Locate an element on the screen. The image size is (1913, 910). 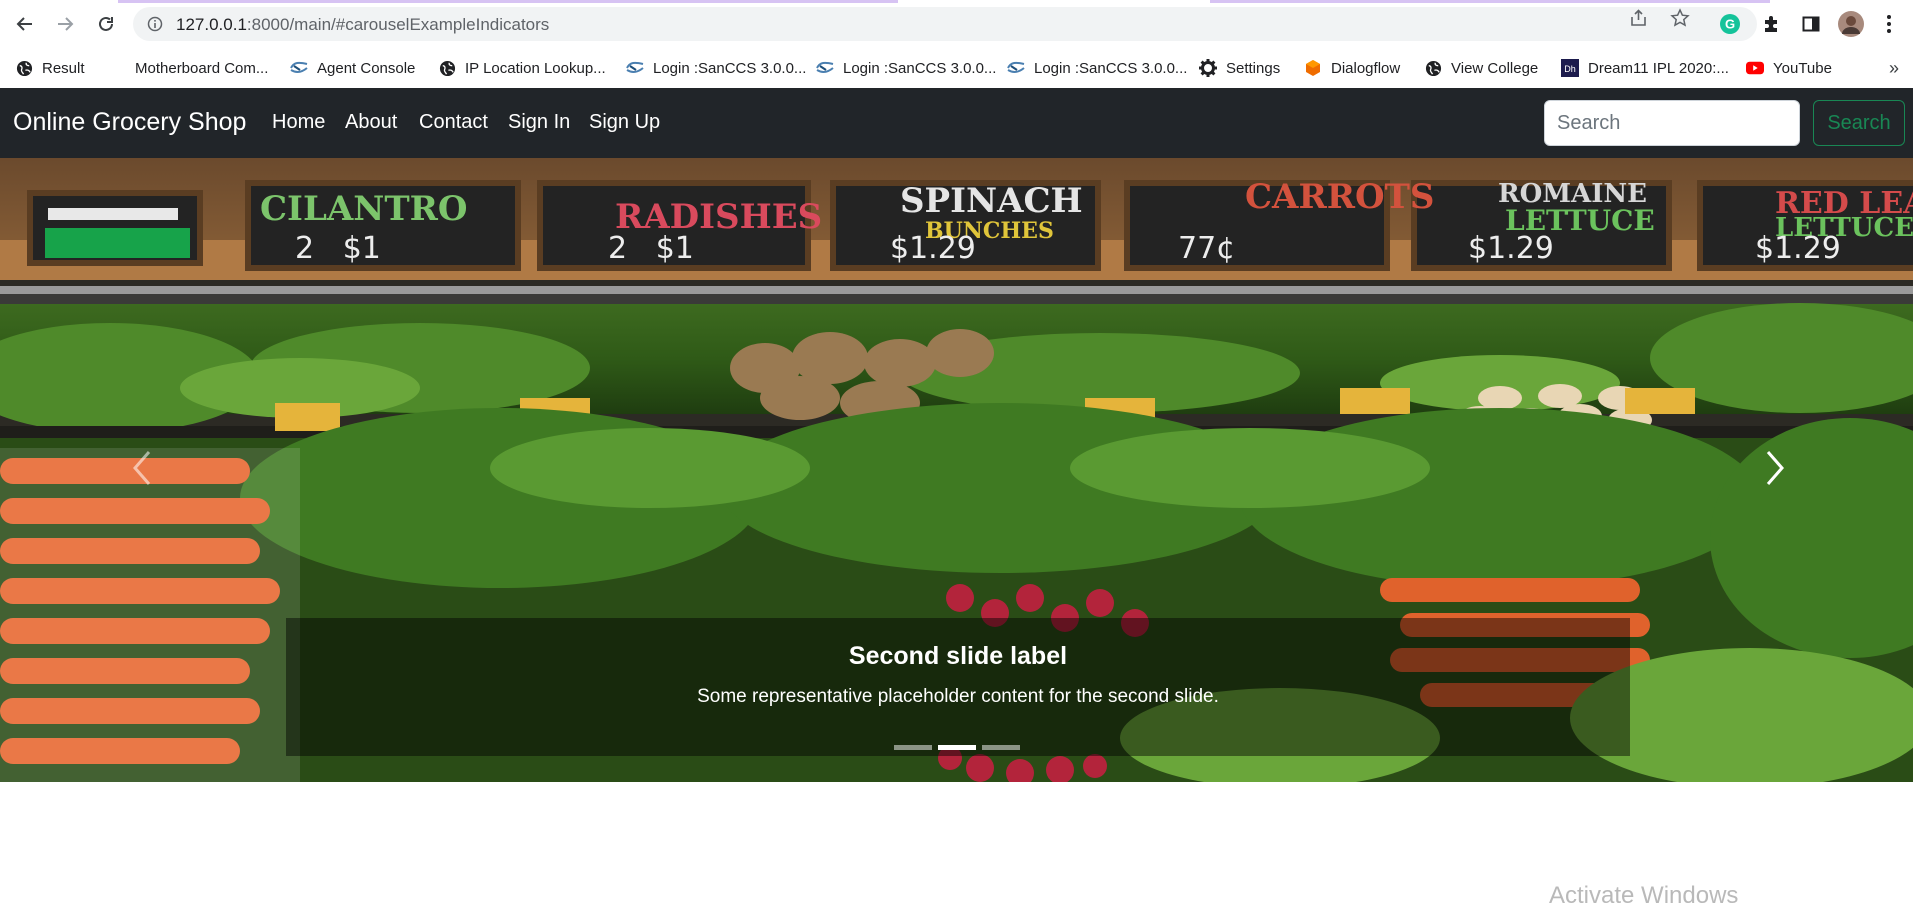
extensions-button is located at coordinates (1771, 24).